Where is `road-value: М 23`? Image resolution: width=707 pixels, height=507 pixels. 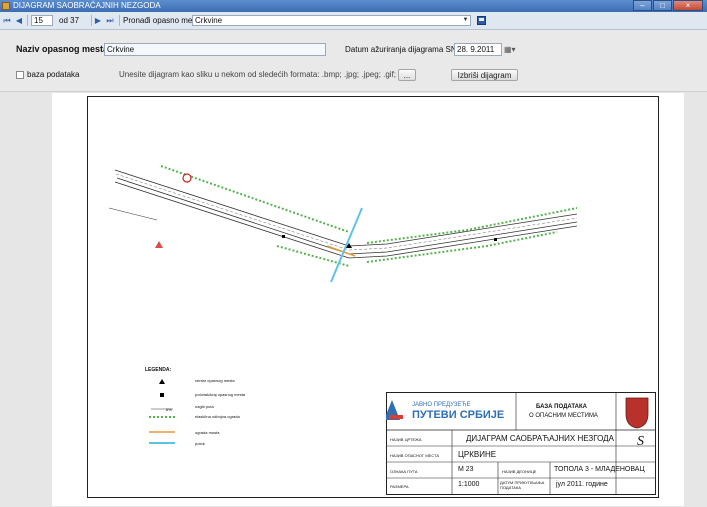 road-value: М 23 is located at coordinates (466, 469).